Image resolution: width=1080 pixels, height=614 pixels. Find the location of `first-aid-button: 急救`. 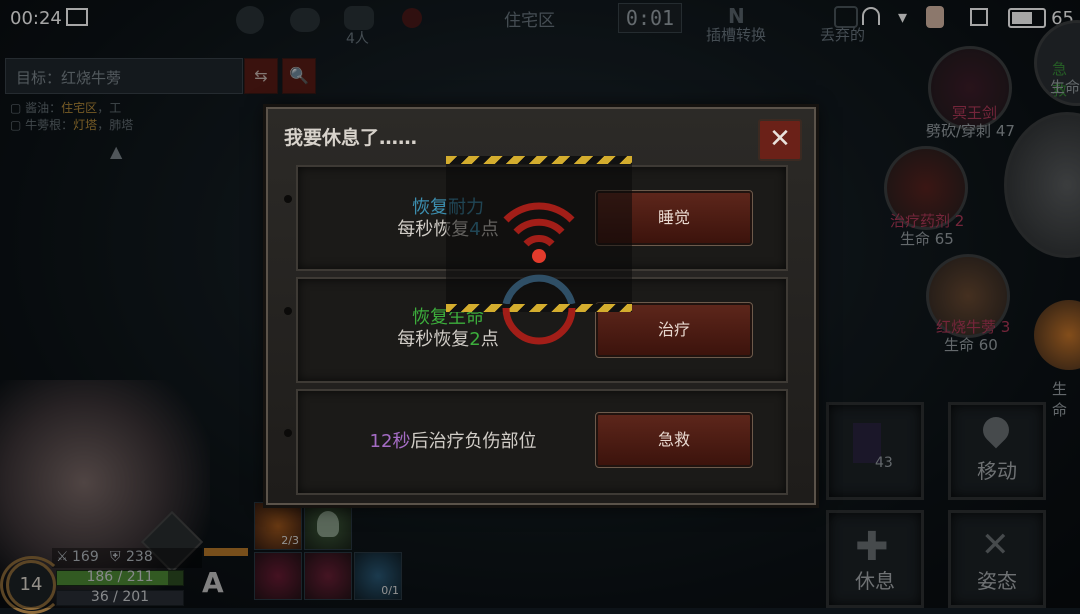

first-aid-button: 急救 is located at coordinates (674, 440).